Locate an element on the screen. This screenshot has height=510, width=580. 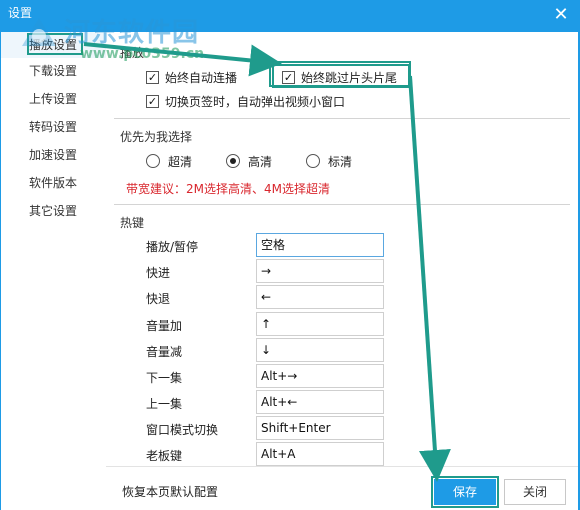
radio-label: 高清 is located at coordinates (260, 161).